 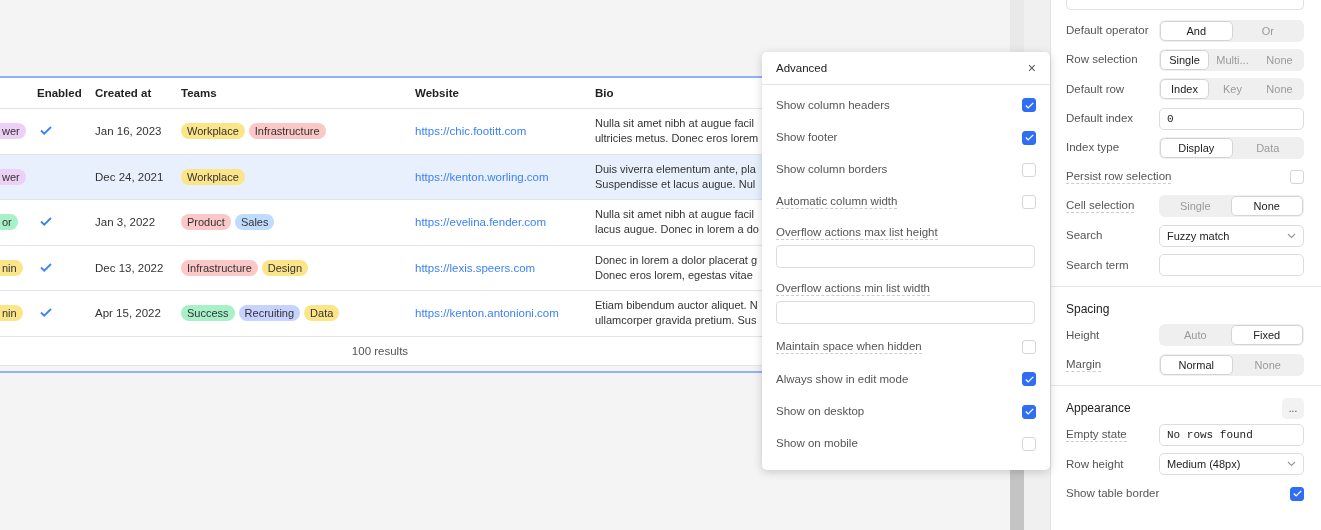 What do you see at coordinates (269, 313) in the screenshot?
I see `team-tag: Recruiting` at bounding box center [269, 313].